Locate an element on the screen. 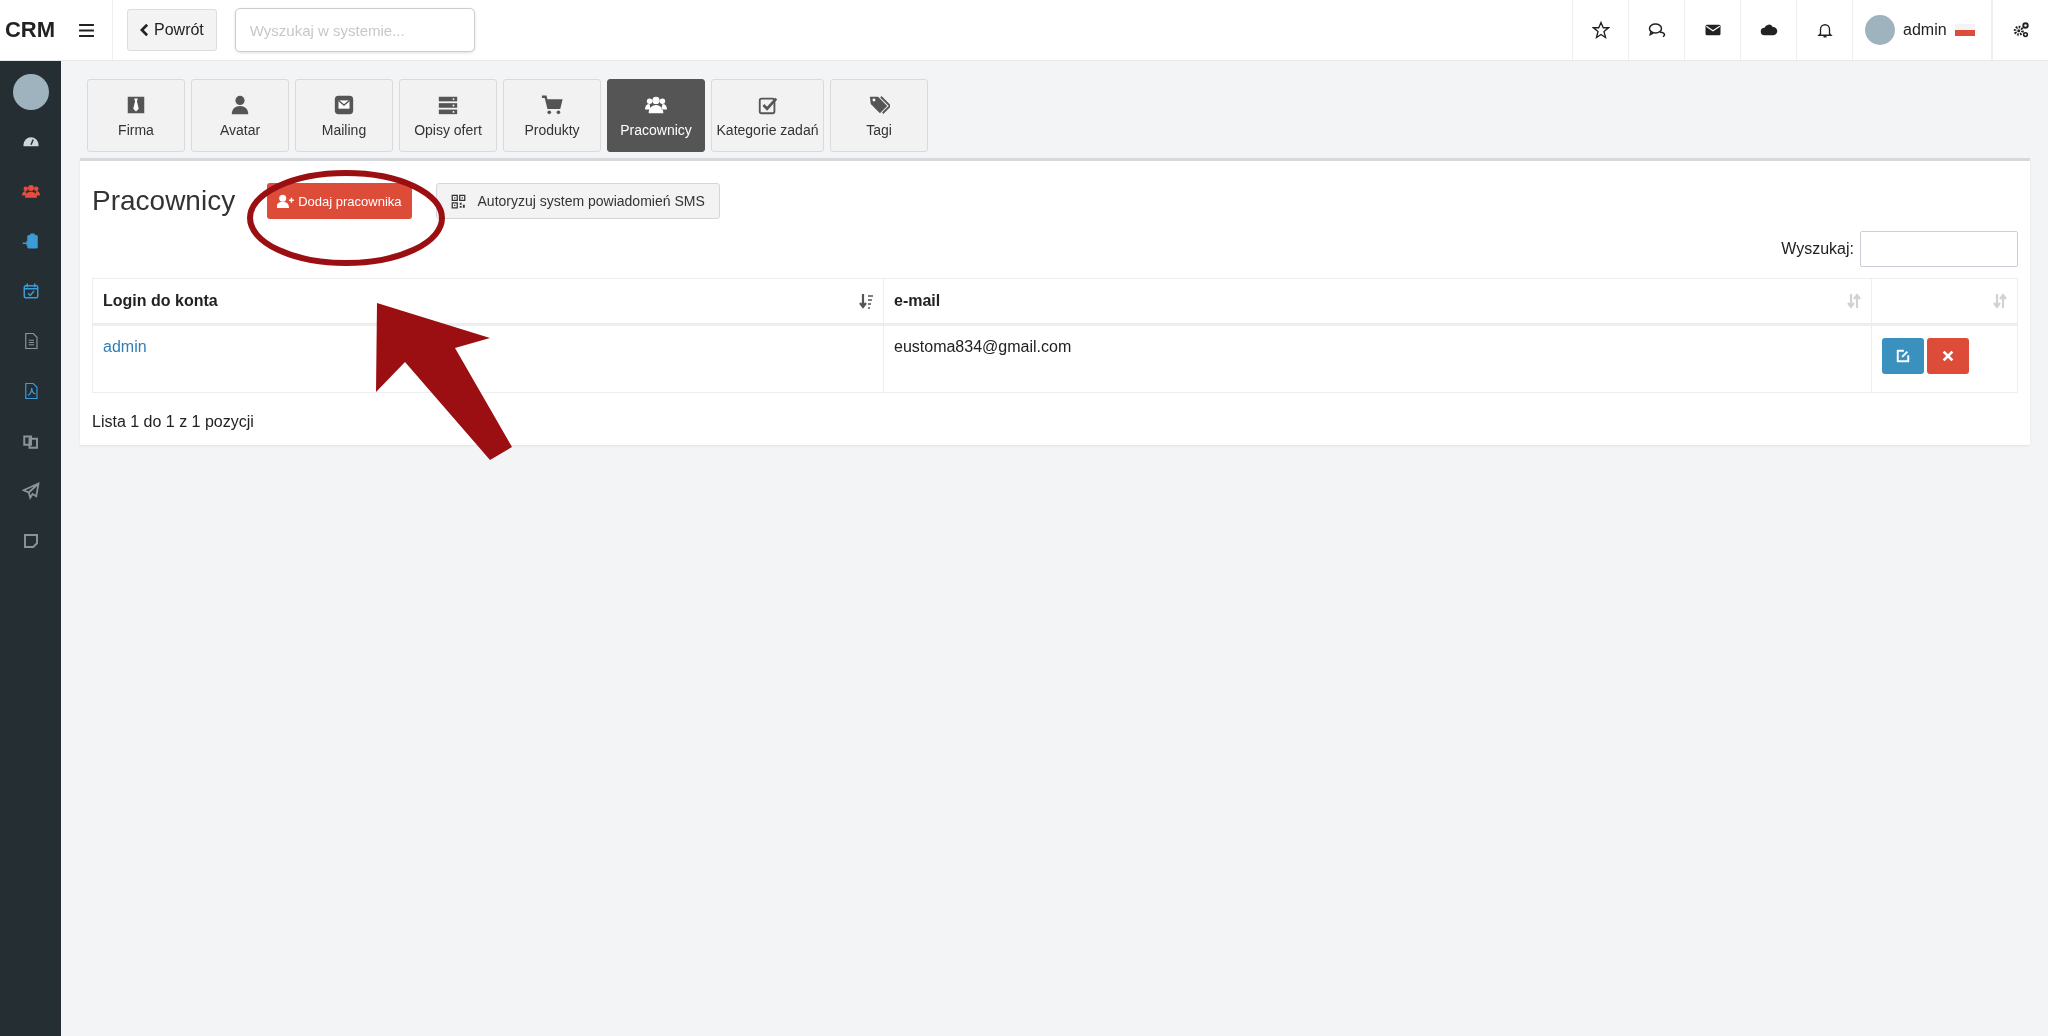  edit-icon is located at coordinates (1903, 356).